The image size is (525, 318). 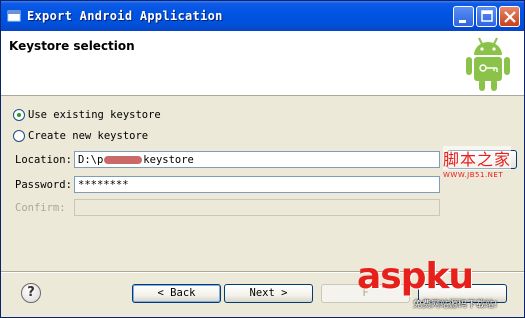 I want to click on close-button, so click(x=509, y=16).